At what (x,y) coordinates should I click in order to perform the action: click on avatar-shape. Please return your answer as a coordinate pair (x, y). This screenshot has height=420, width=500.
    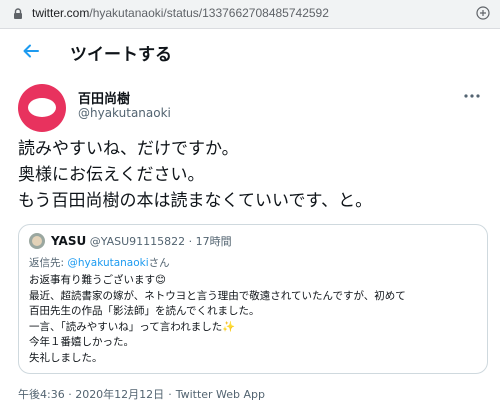
    Looking at the image, I should click on (42, 107).